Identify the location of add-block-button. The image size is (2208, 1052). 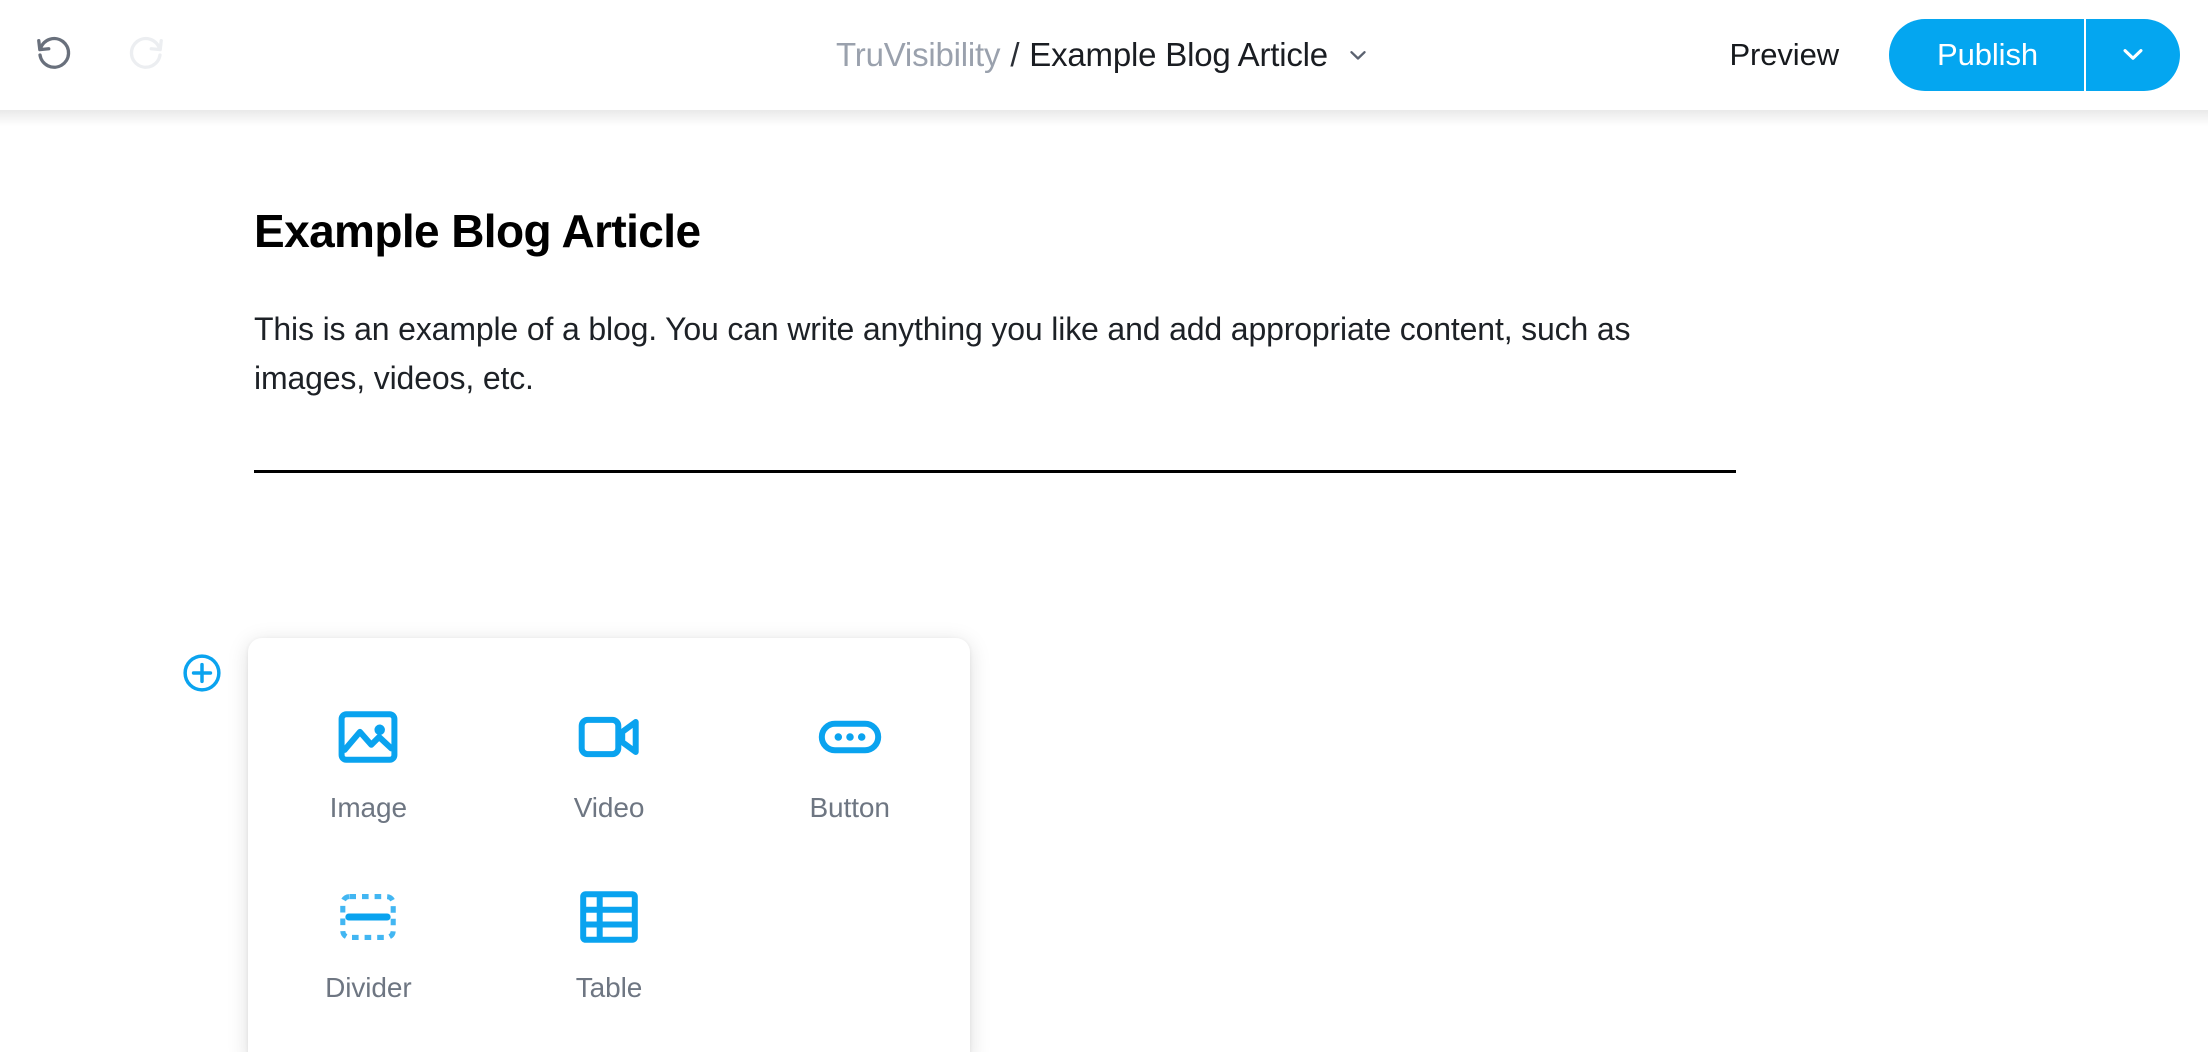
(202, 674).